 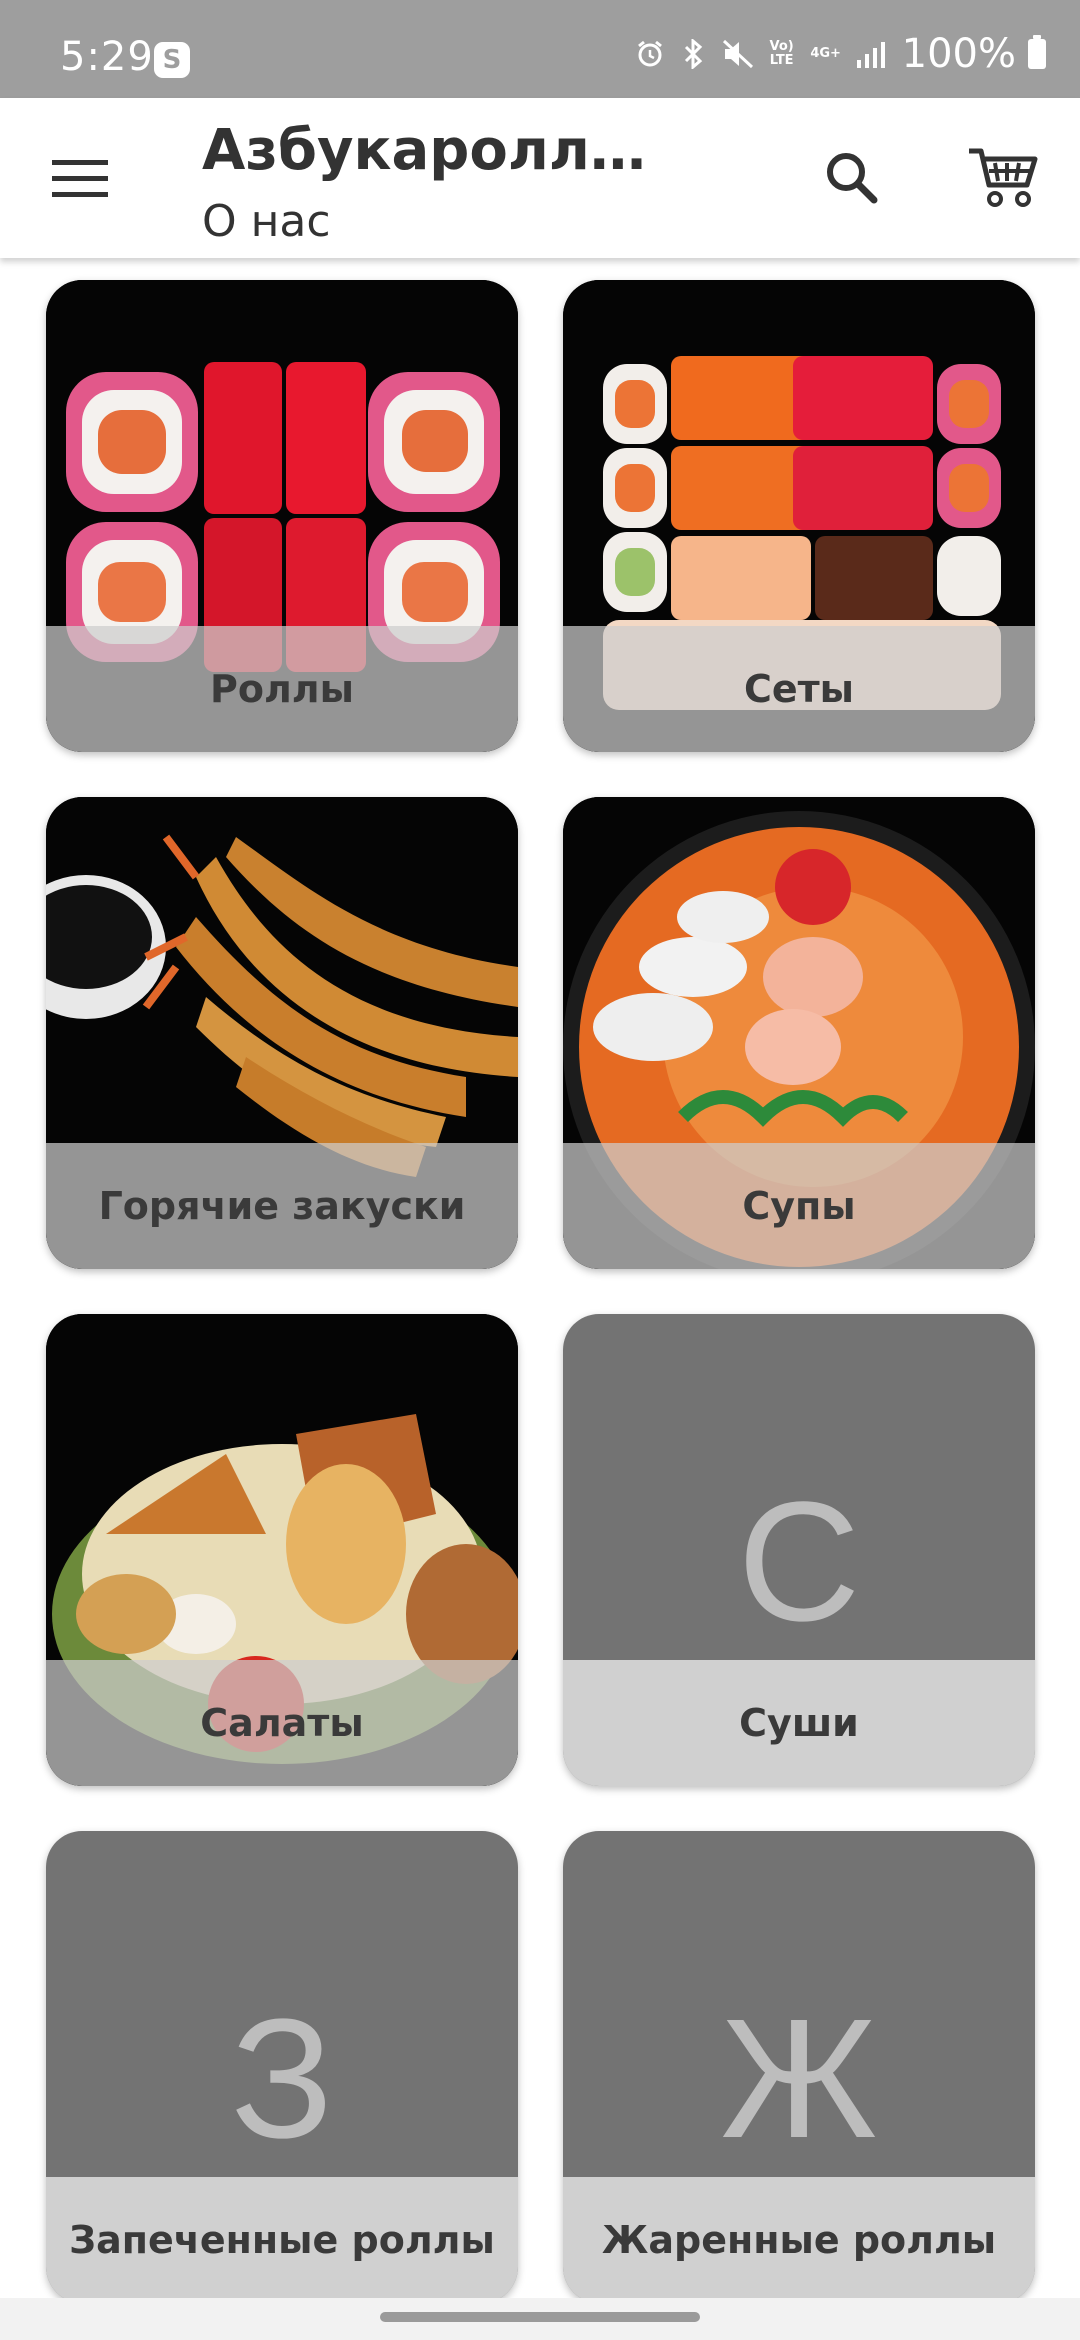 What do you see at coordinates (282, 689) in the screenshot?
I see `category-label: Роллы` at bounding box center [282, 689].